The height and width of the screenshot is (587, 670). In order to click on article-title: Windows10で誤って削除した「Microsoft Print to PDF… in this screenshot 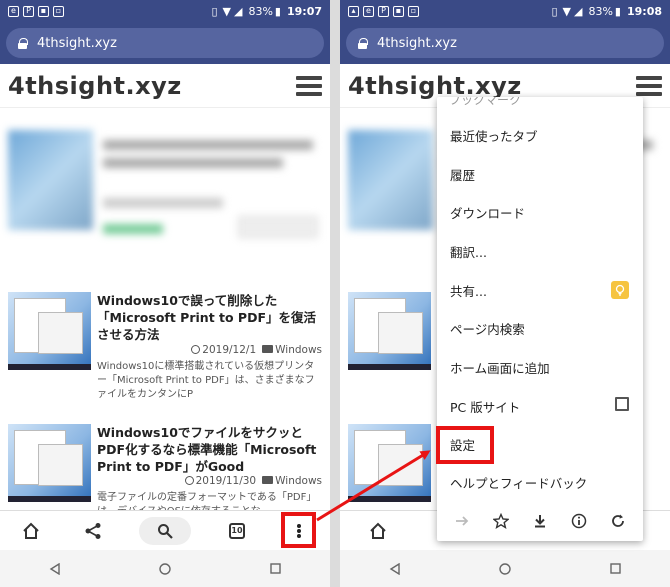, I will do `click(209, 317)`.